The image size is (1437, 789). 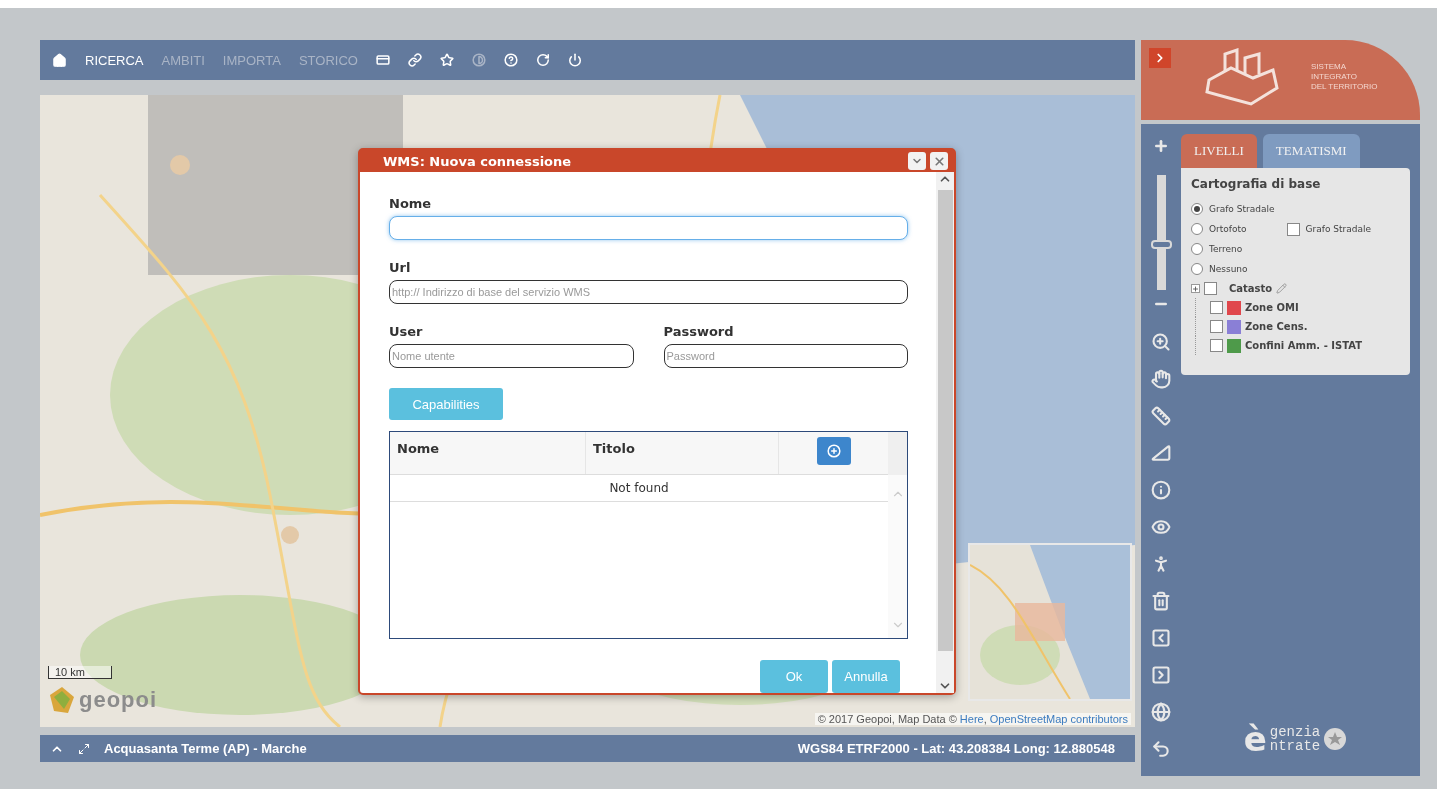 What do you see at coordinates (446, 60) in the screenshot?
I see `star-icon` at bounding box center [446, 60].